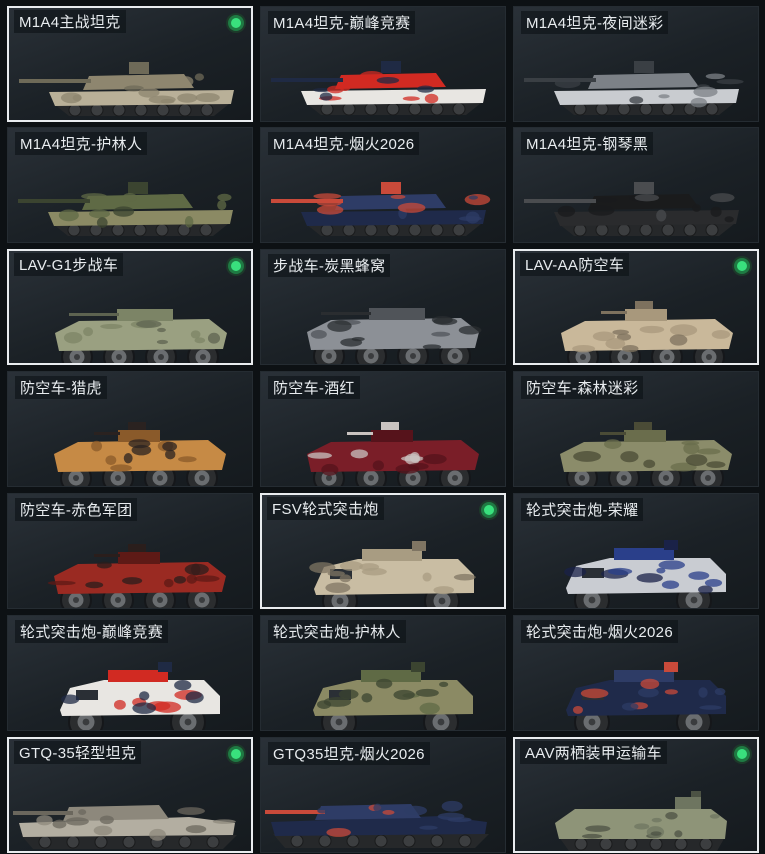 The image size is (765, 854). Describe the element at coordinates (130, 307) in the screenshot. I see `vehicle-card: LAV-G1步战车` at that location.